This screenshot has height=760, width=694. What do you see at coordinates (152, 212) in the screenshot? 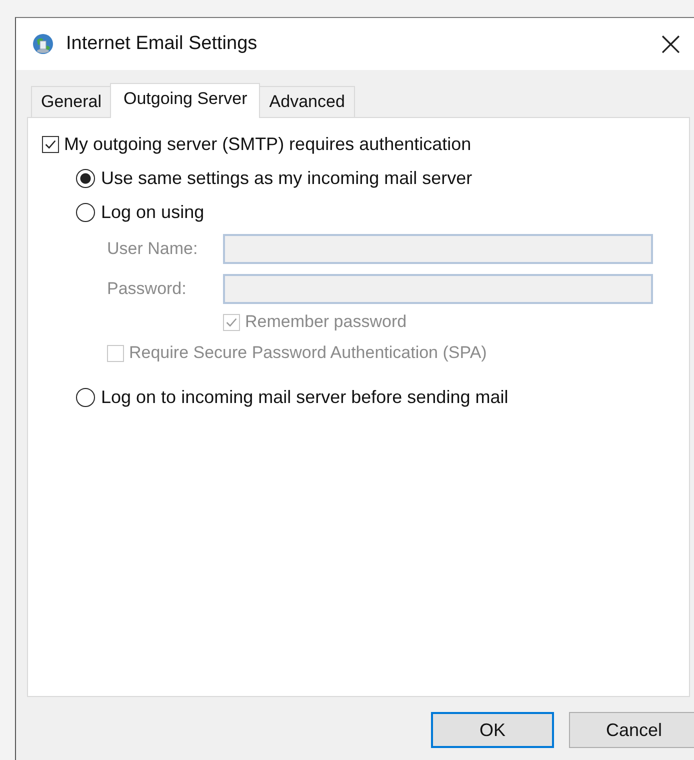
I see `radio-label: Log on using` at bounding box center [152, 212].